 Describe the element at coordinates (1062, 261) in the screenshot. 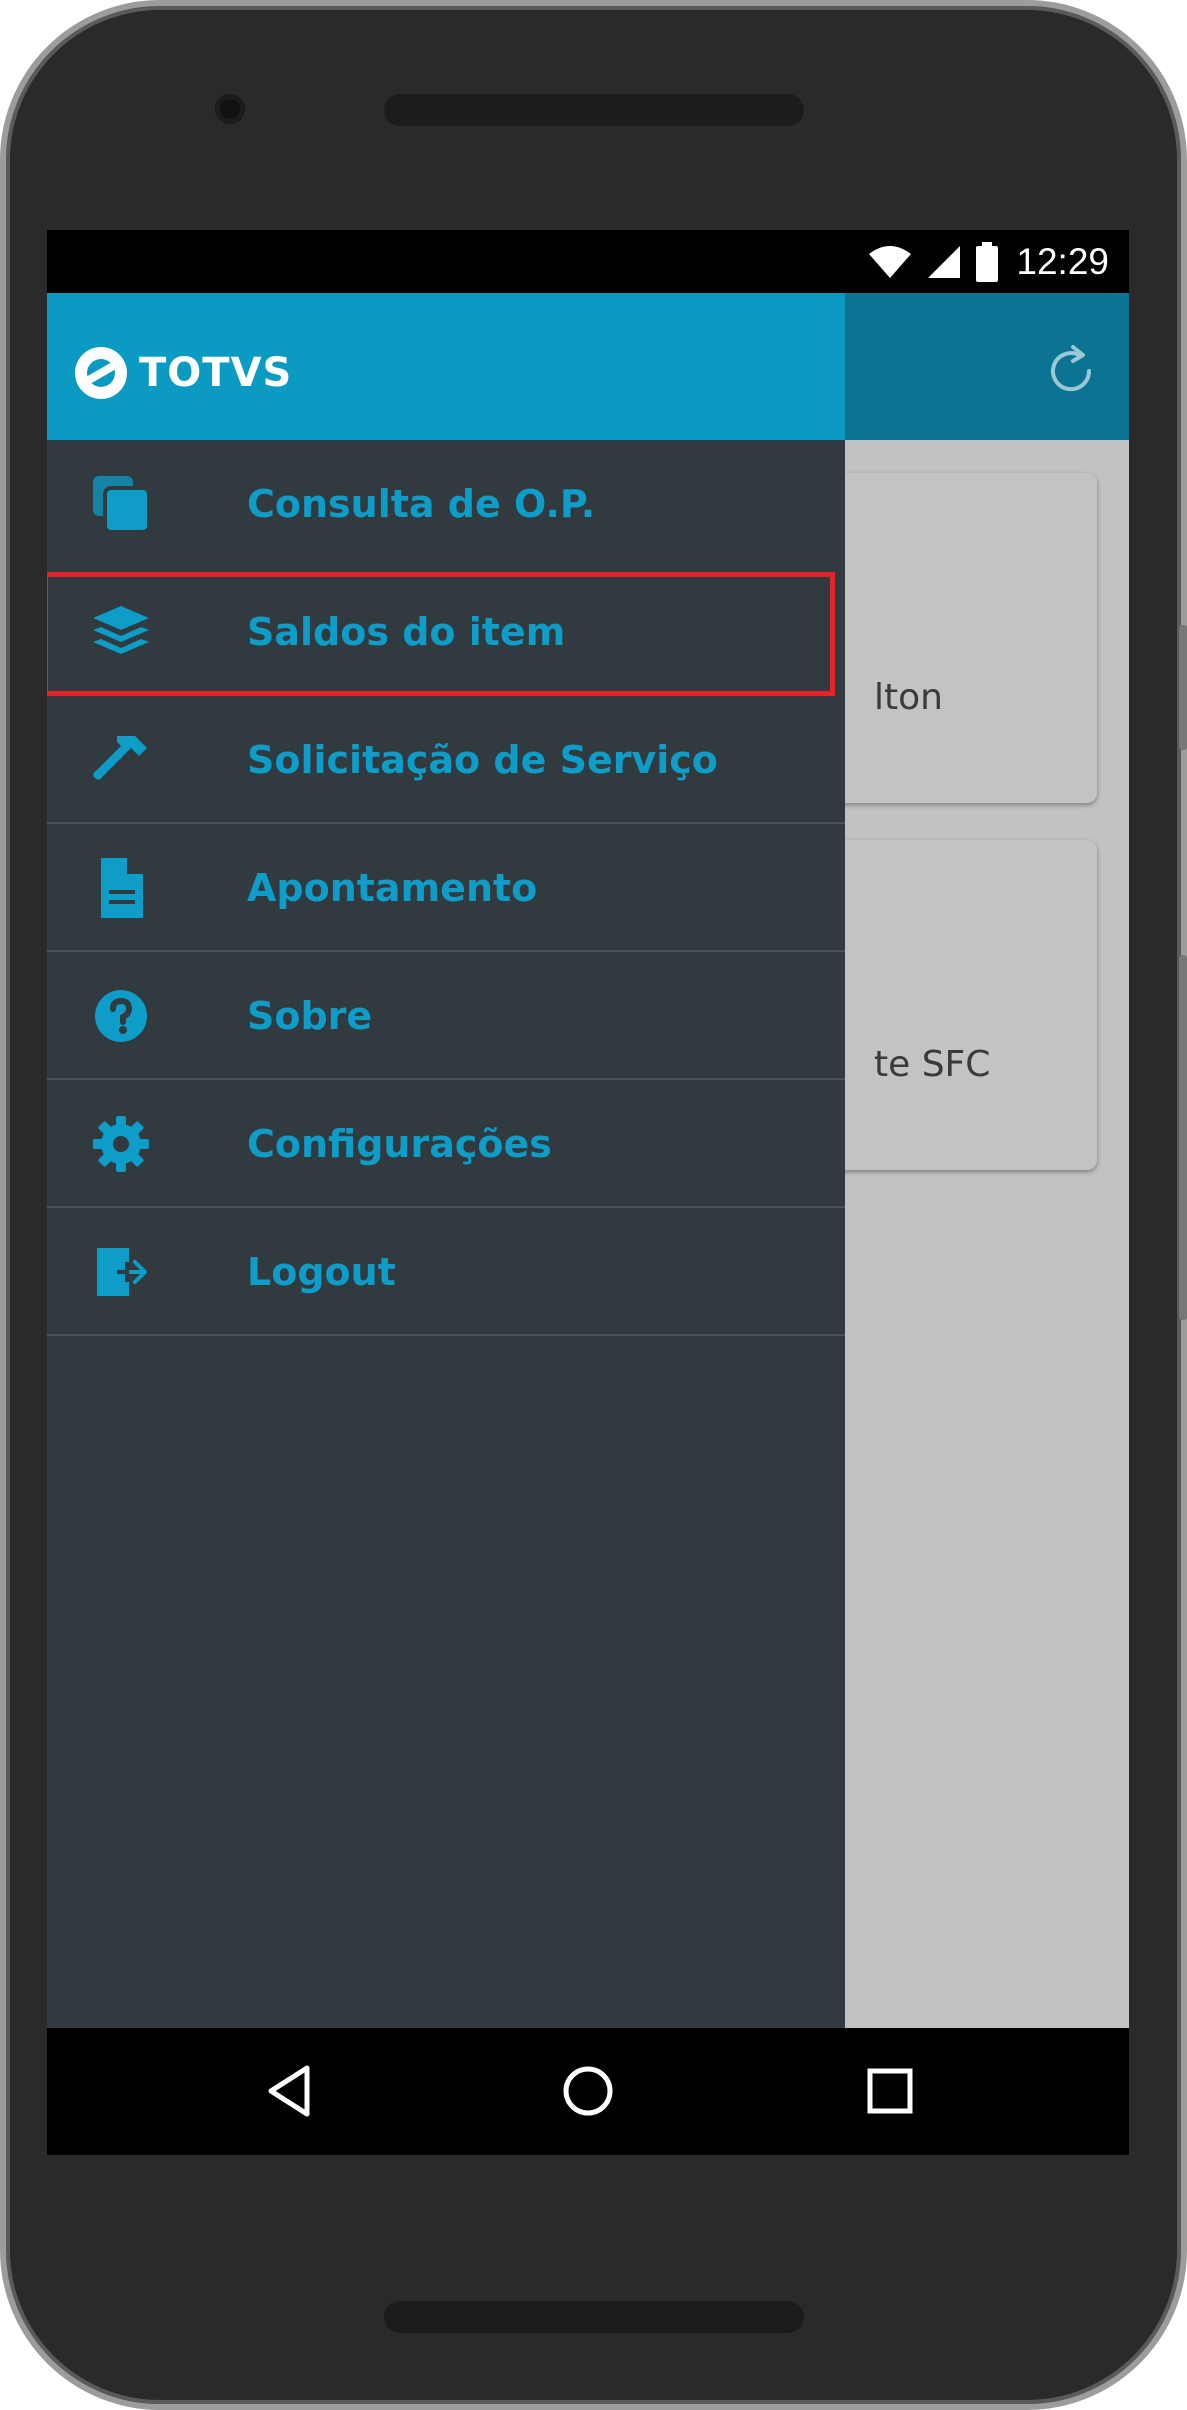

I see `status-clock: 12:29` at that location.